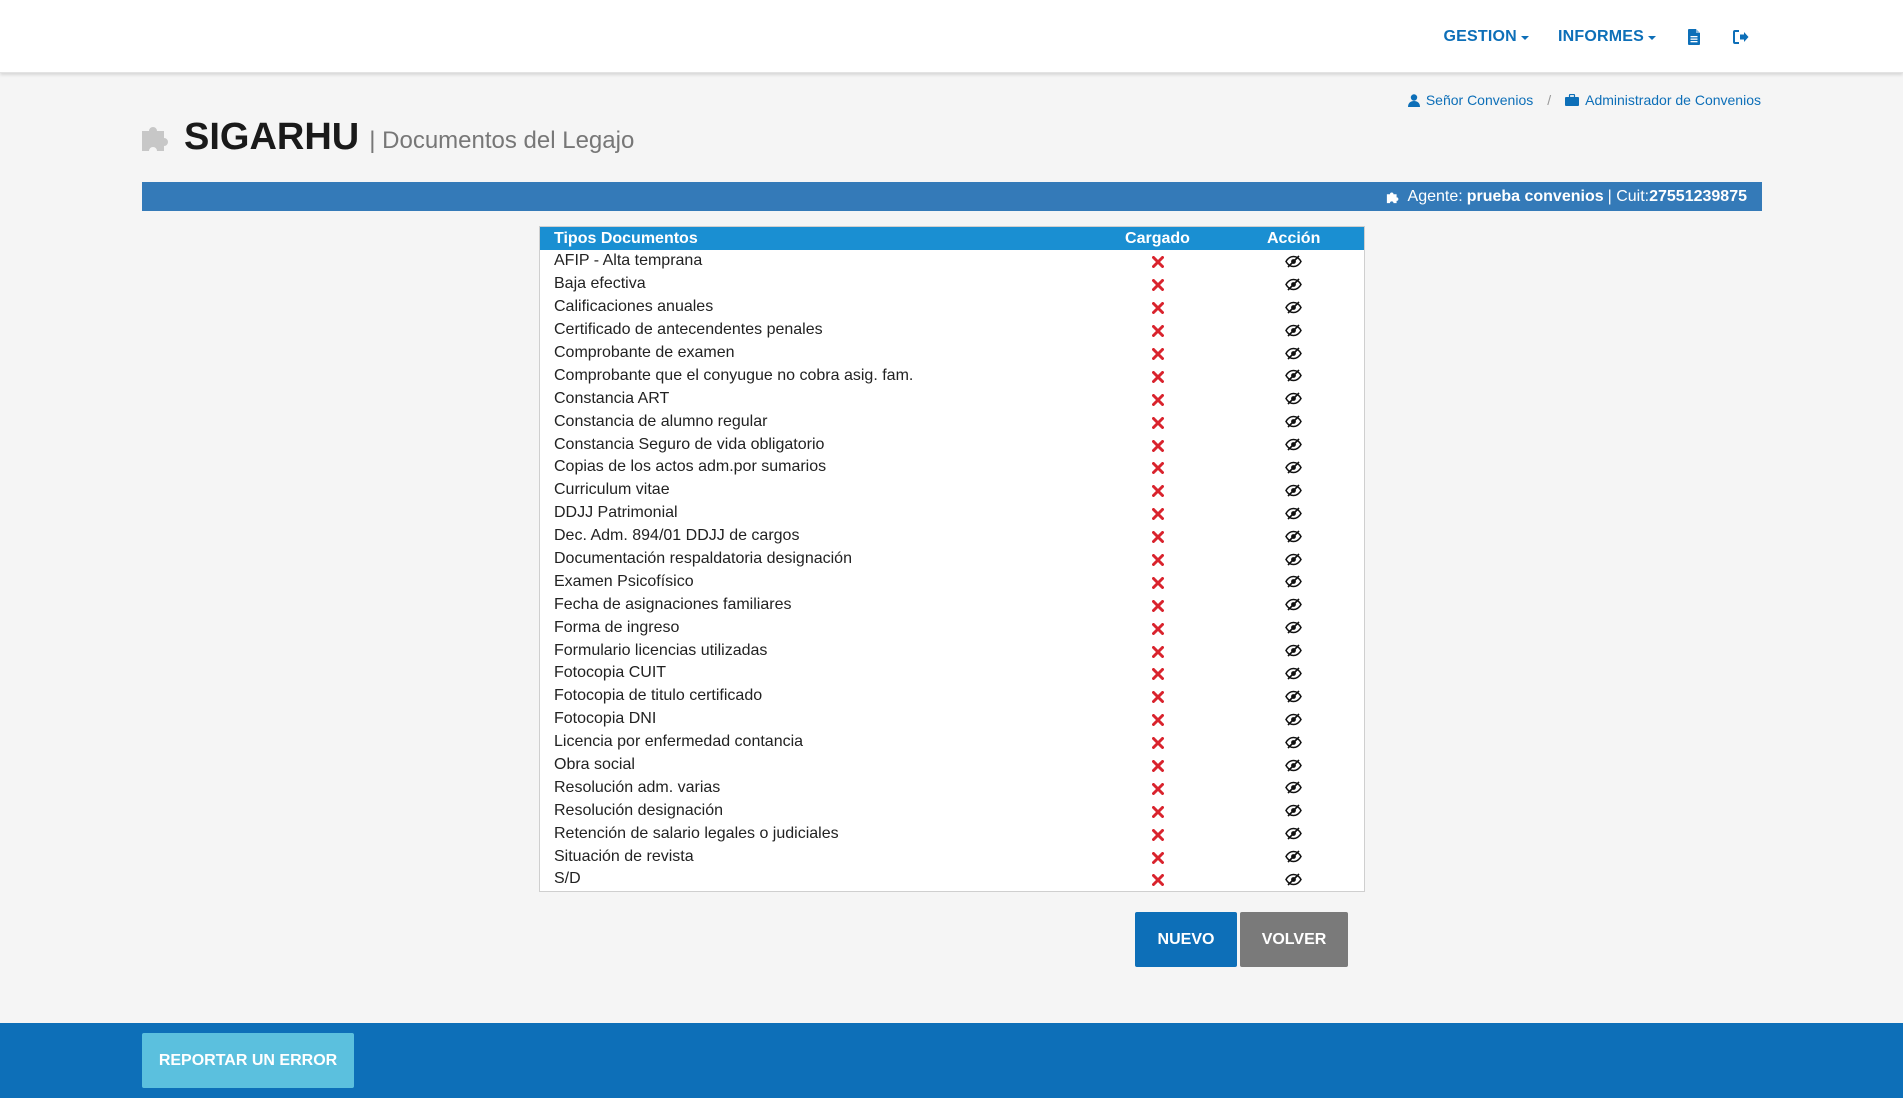  I want to click on document-type-name: Constancia Seguro de vida obligatorio, so click(689, 444).